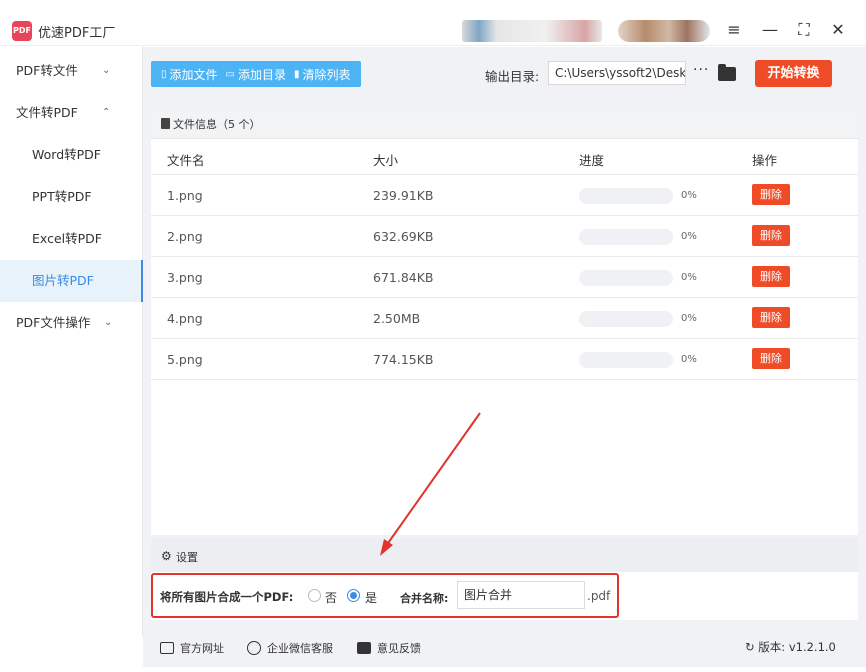 Image resolution: width=866 pixels, height=672 pixels. What do you see at coordinates (664, 31) in the screenshot?
I see `blurred-avatar` at bounding box center [664, 31].